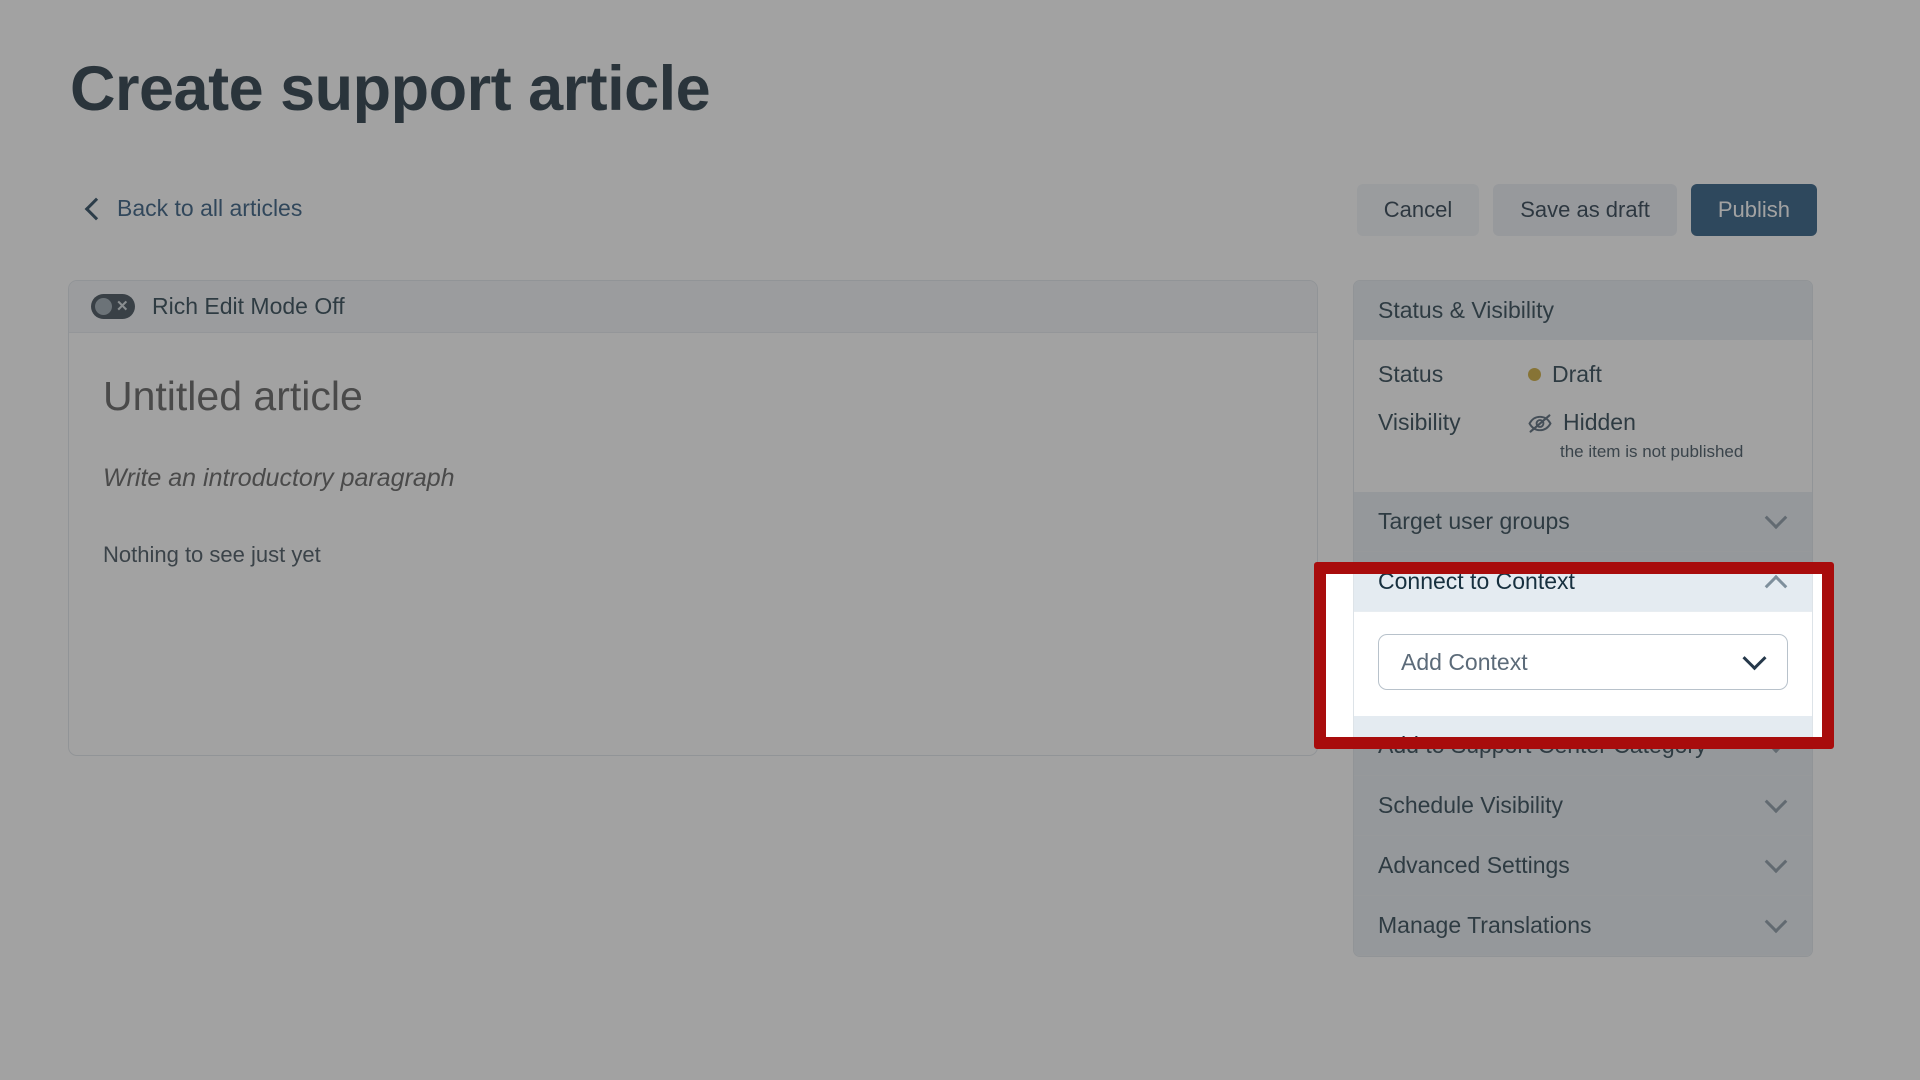  What do you see at coordinates (1411, 374) in the screenshot?
I see `status-label: Status` at bounding box center [1411, 374].